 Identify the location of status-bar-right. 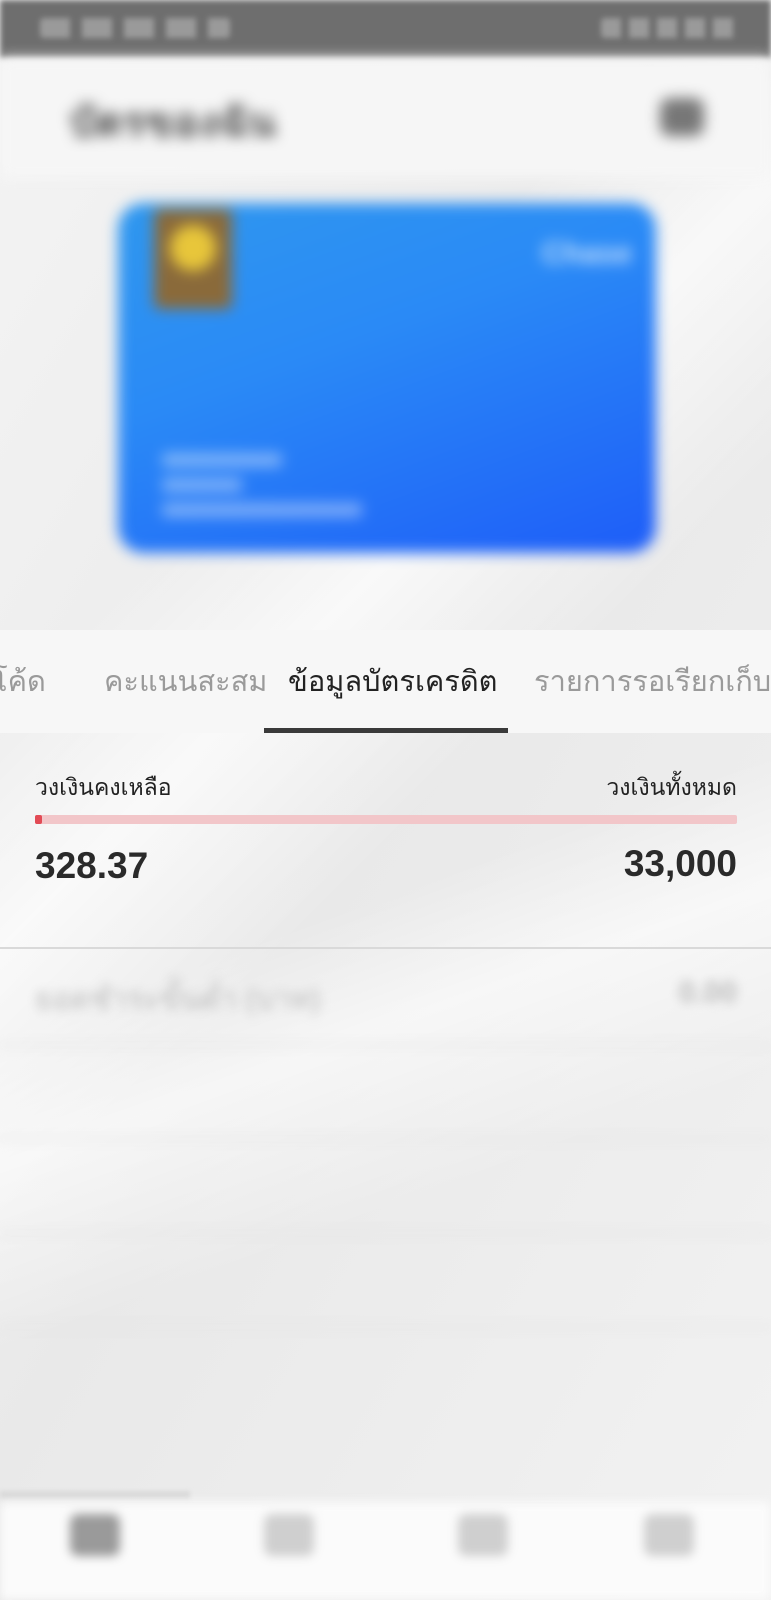
(671, 28).